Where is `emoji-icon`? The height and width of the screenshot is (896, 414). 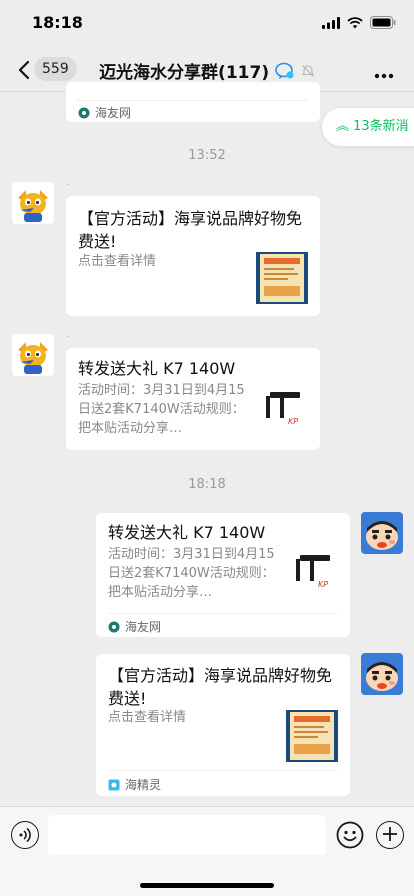 emoji-icon is located at coordinates (350, 835).